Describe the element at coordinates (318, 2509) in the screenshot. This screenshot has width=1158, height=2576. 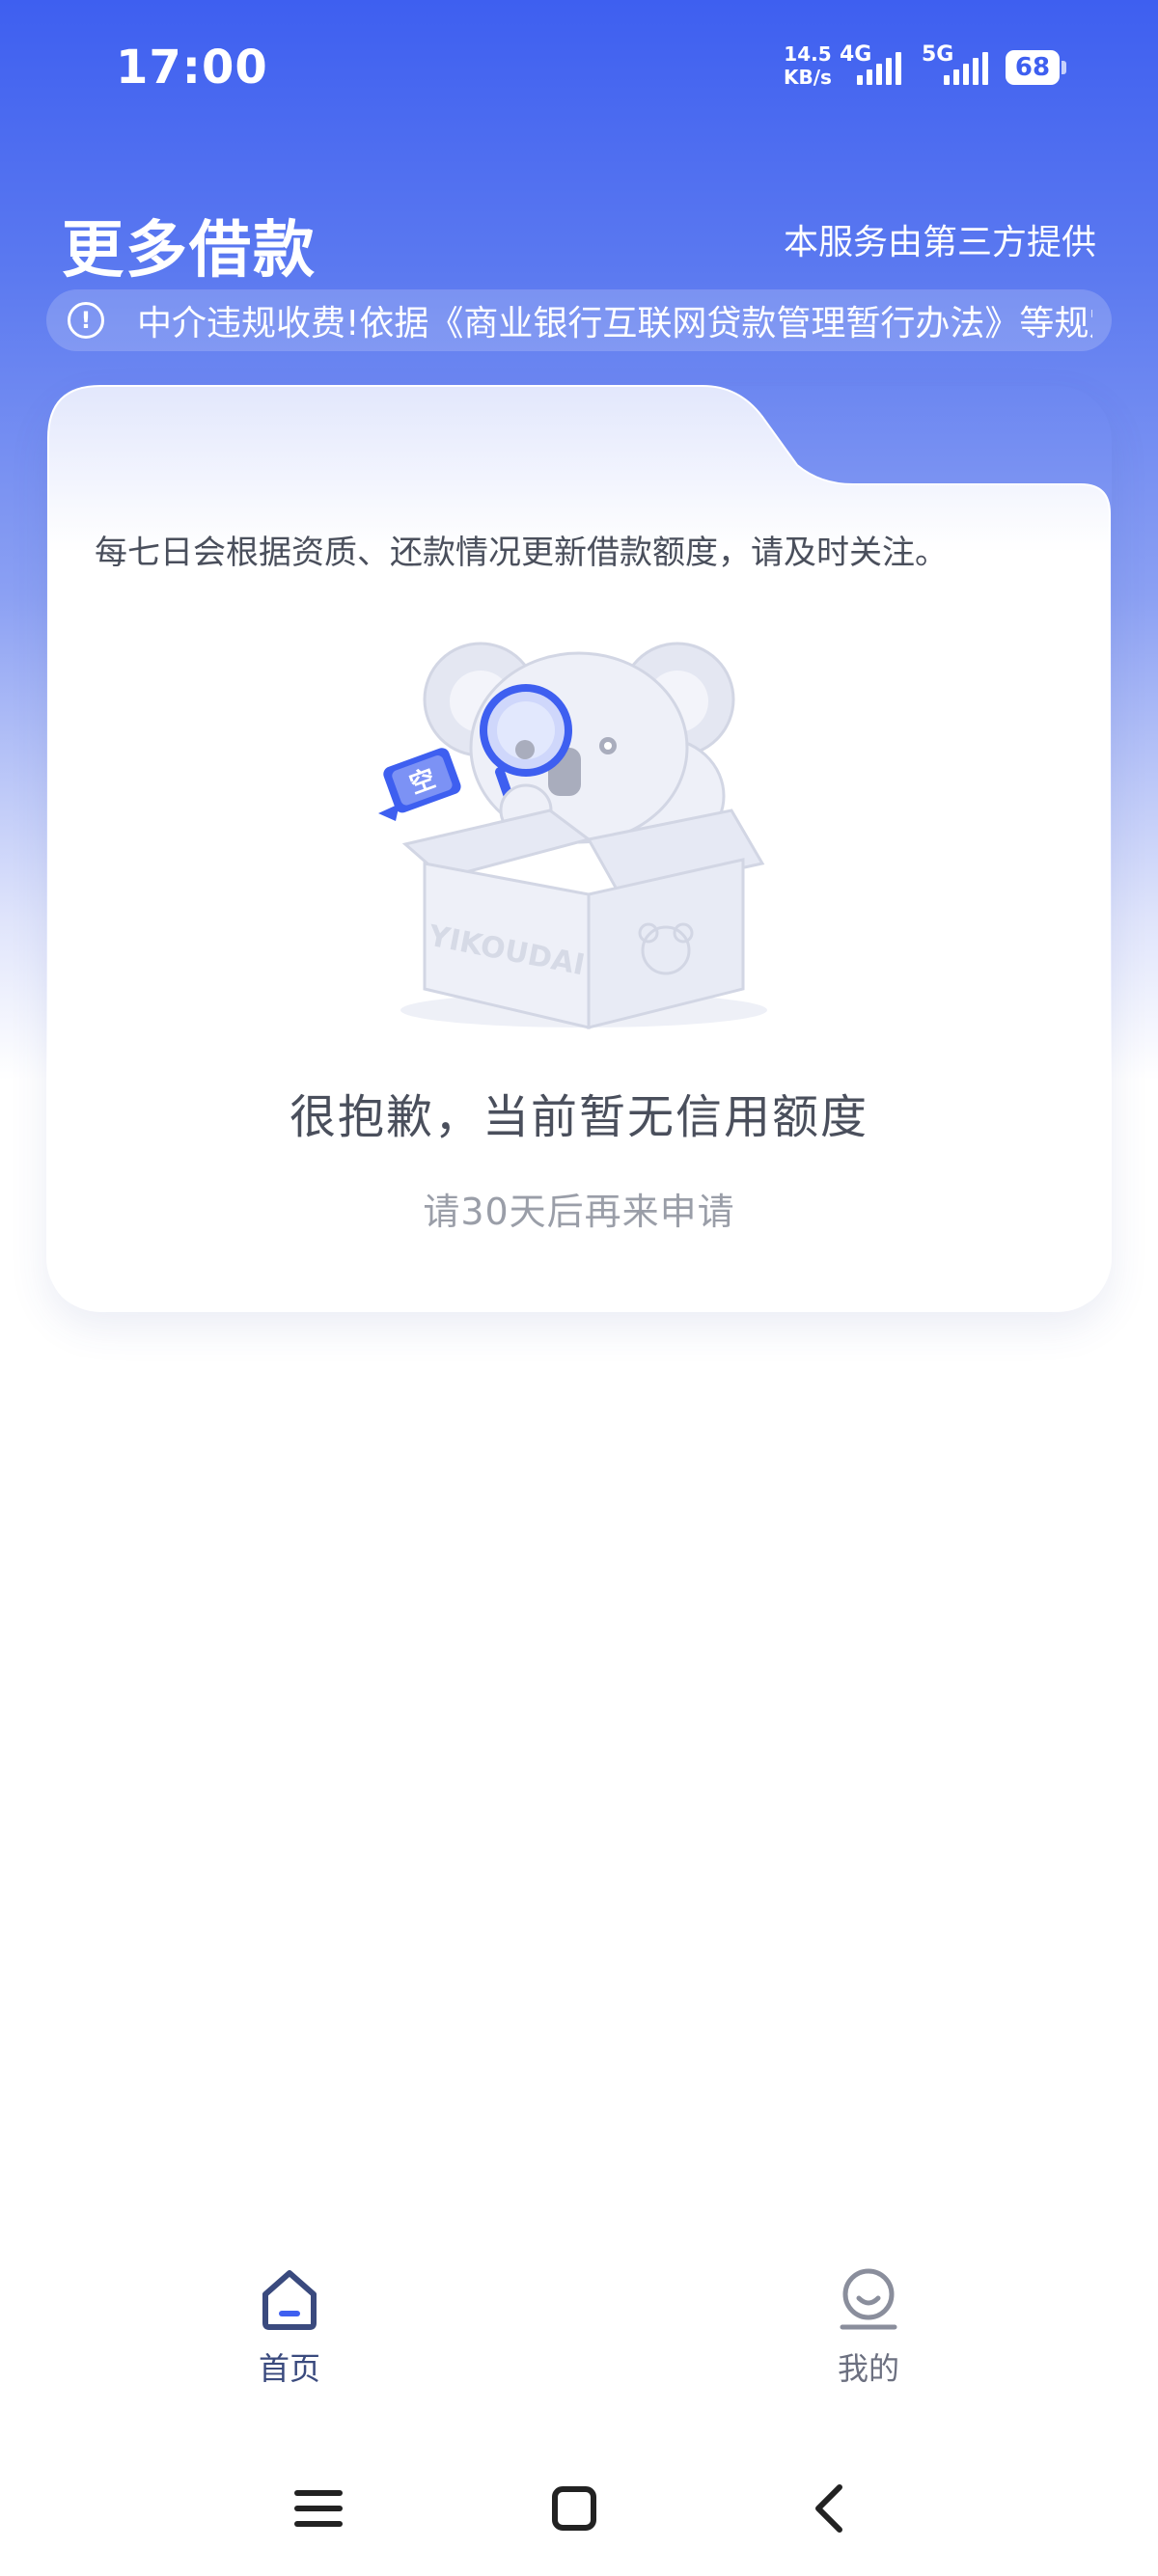
I see `menu-icon` at that location.